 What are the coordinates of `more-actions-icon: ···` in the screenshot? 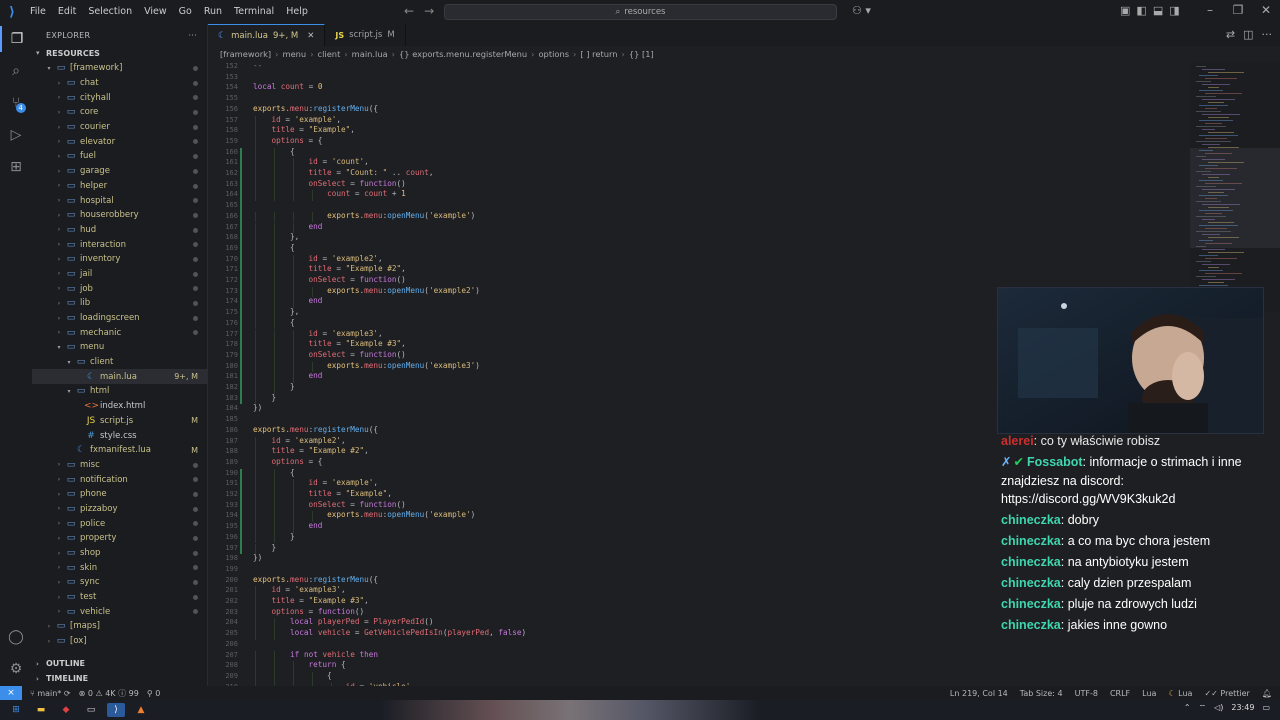 It's located at (192, 35).